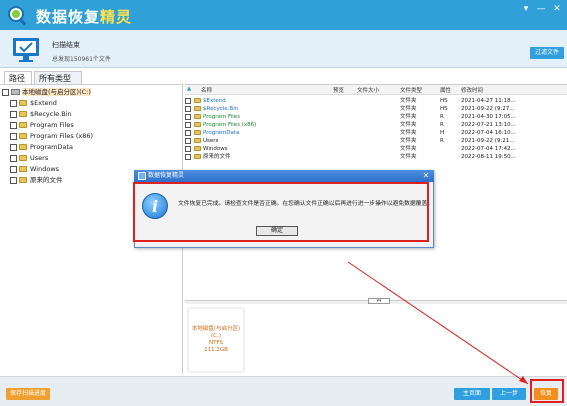  What do you see at coordinates (541, 9) in the screenshot?
I see `minimize-icon: —` at bounding box center [541, 9].